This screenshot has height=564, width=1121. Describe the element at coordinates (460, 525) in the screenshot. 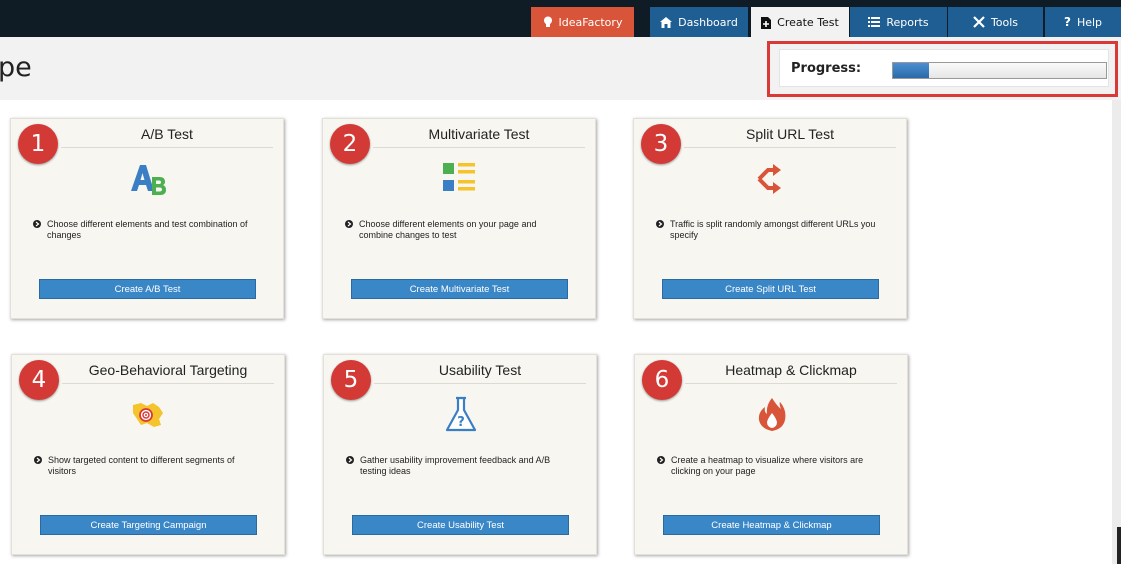

I see `create-usability-test-button: Create Usability Test` at that location.